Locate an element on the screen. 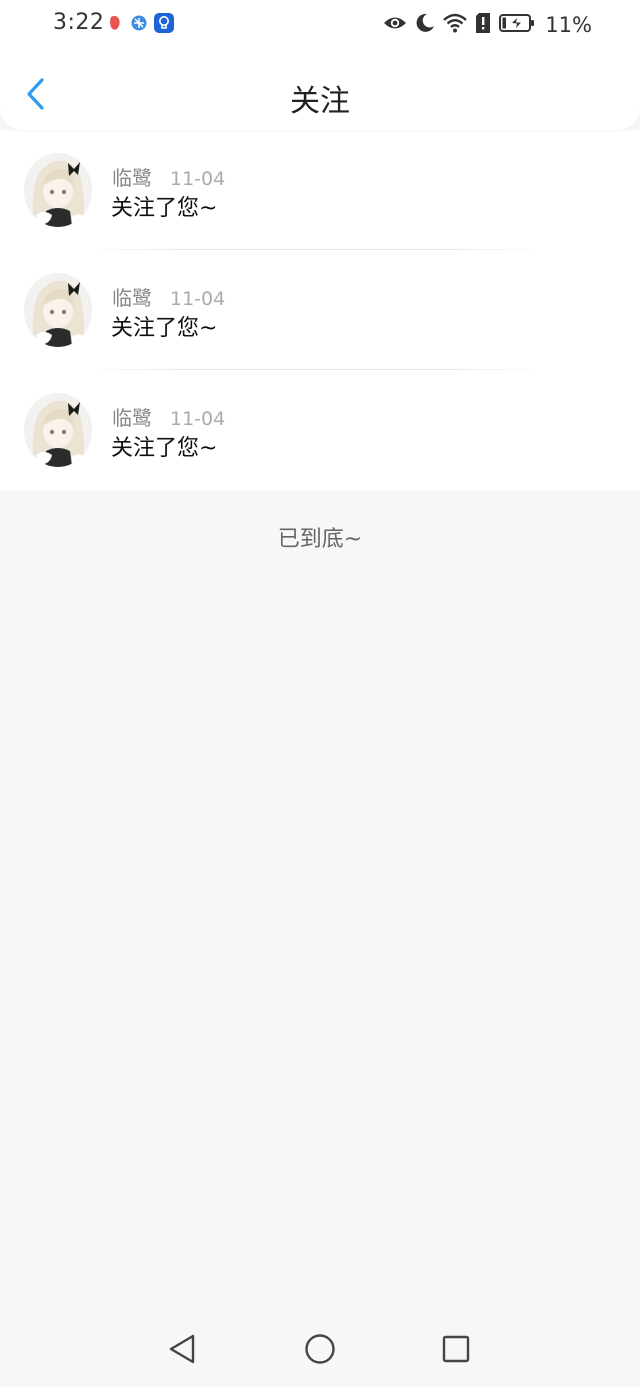  title-bar: 关注 is located at coordinates (320, 95).